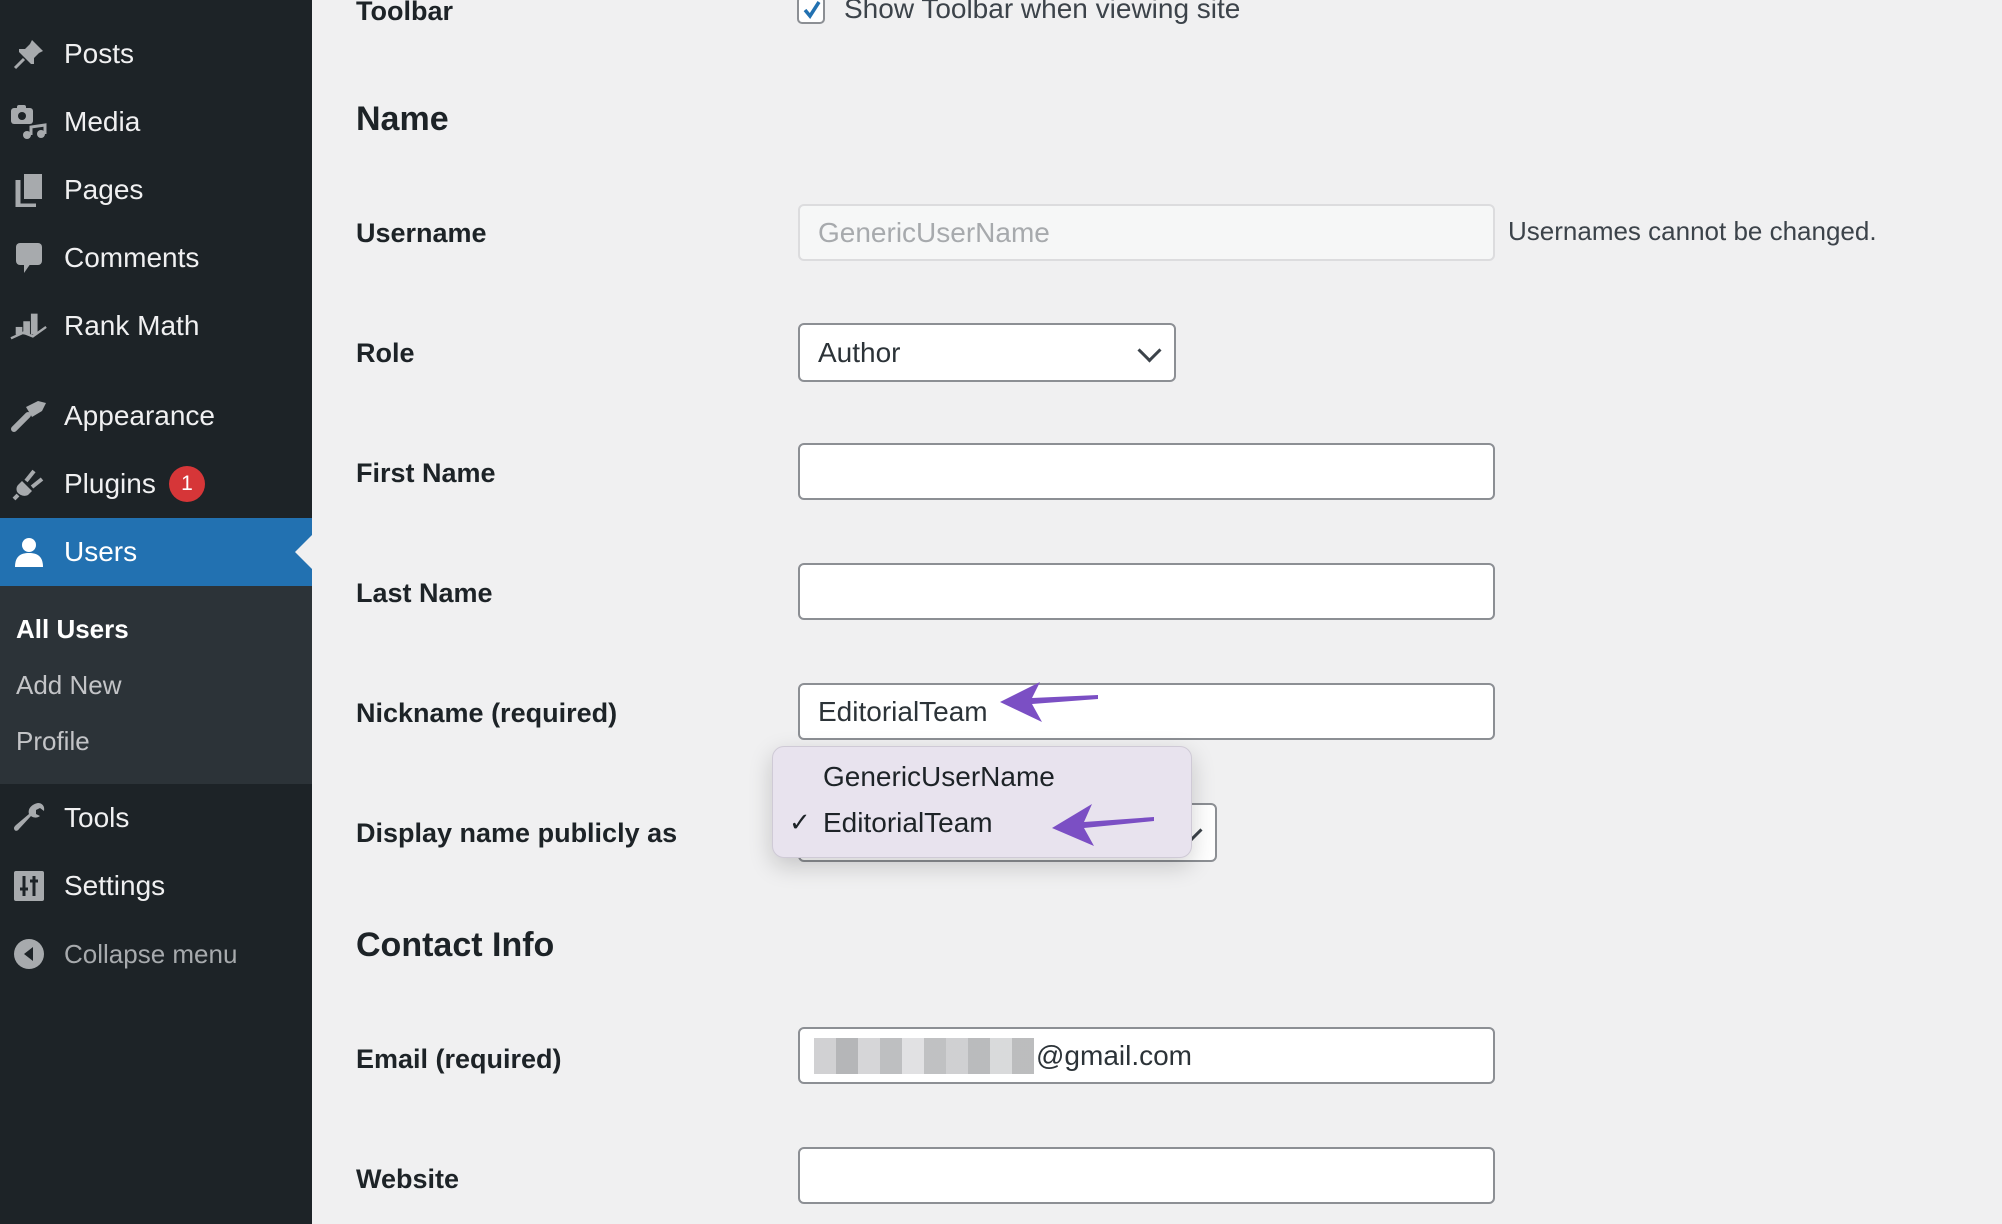 Image resolution: width=2002 pixels, height=1224 pixels. I want to click on sidebar-item-label: Rank Math, so click(132, 325).